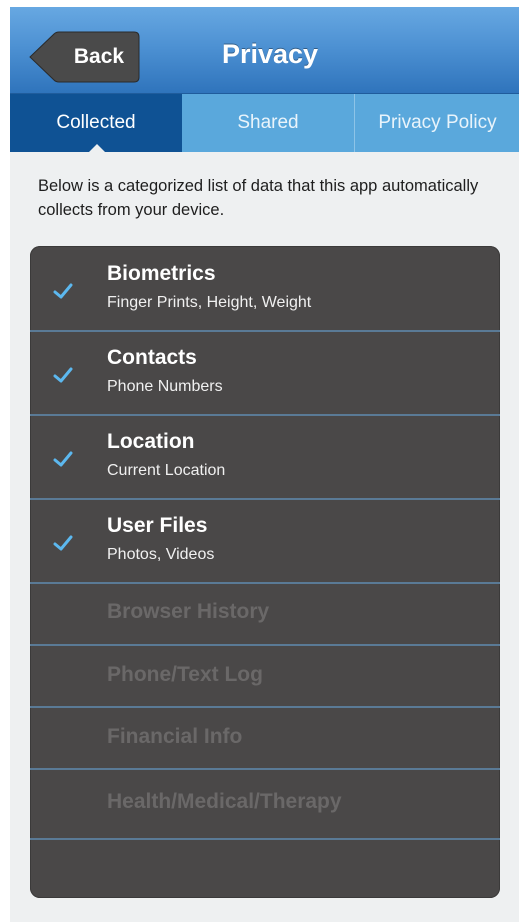 Image resolution: width=519 pixels, height=922 pixels. I want to click on list-item-subtitle: Current Location, so click(166, 470).